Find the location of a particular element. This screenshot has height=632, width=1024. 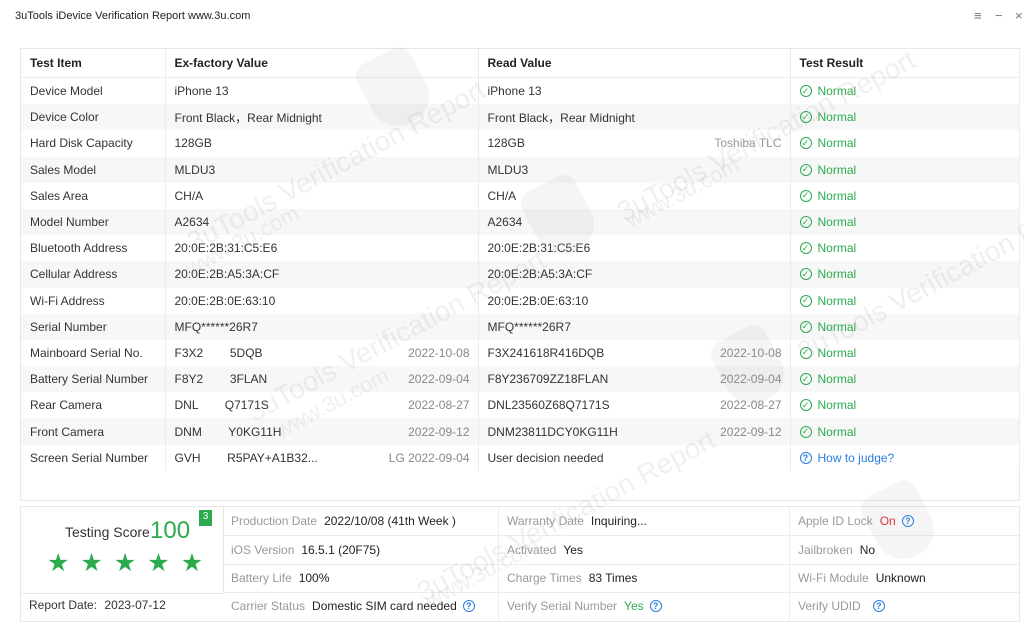

ex-factory-value-cell: Front Black，Rear Midnight is located at coordinates (322, 117).